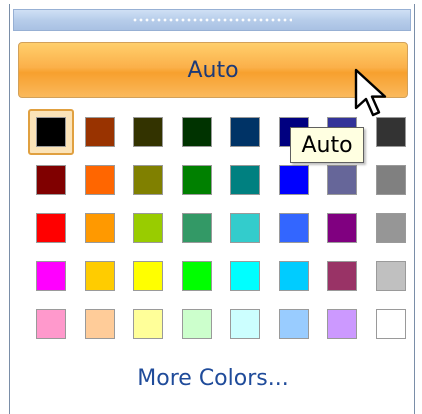  I want to click on tooltip: Auto, so click(327, 145).